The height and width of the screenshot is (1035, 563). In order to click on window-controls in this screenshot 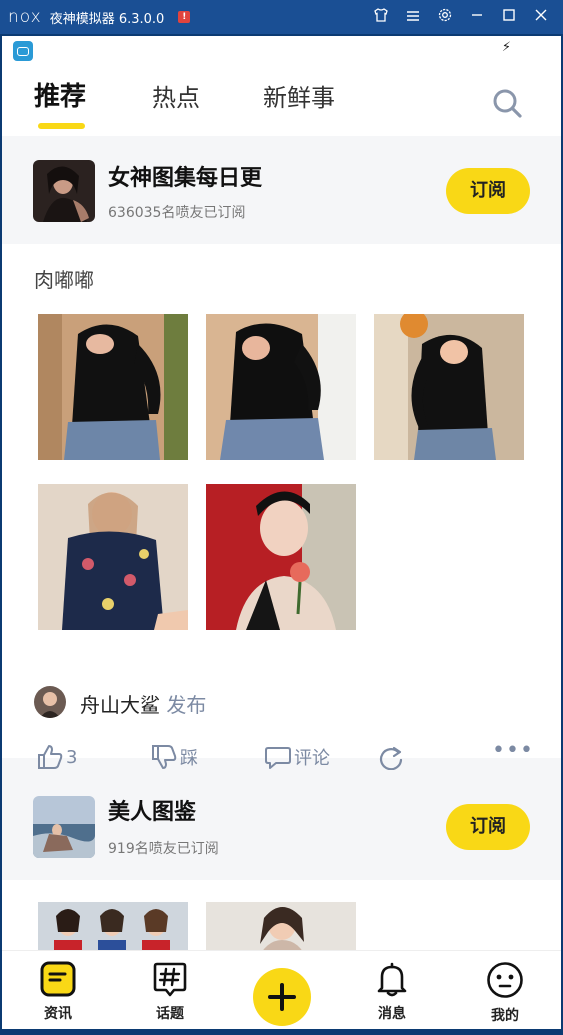, I will do `click(461, 17)`.